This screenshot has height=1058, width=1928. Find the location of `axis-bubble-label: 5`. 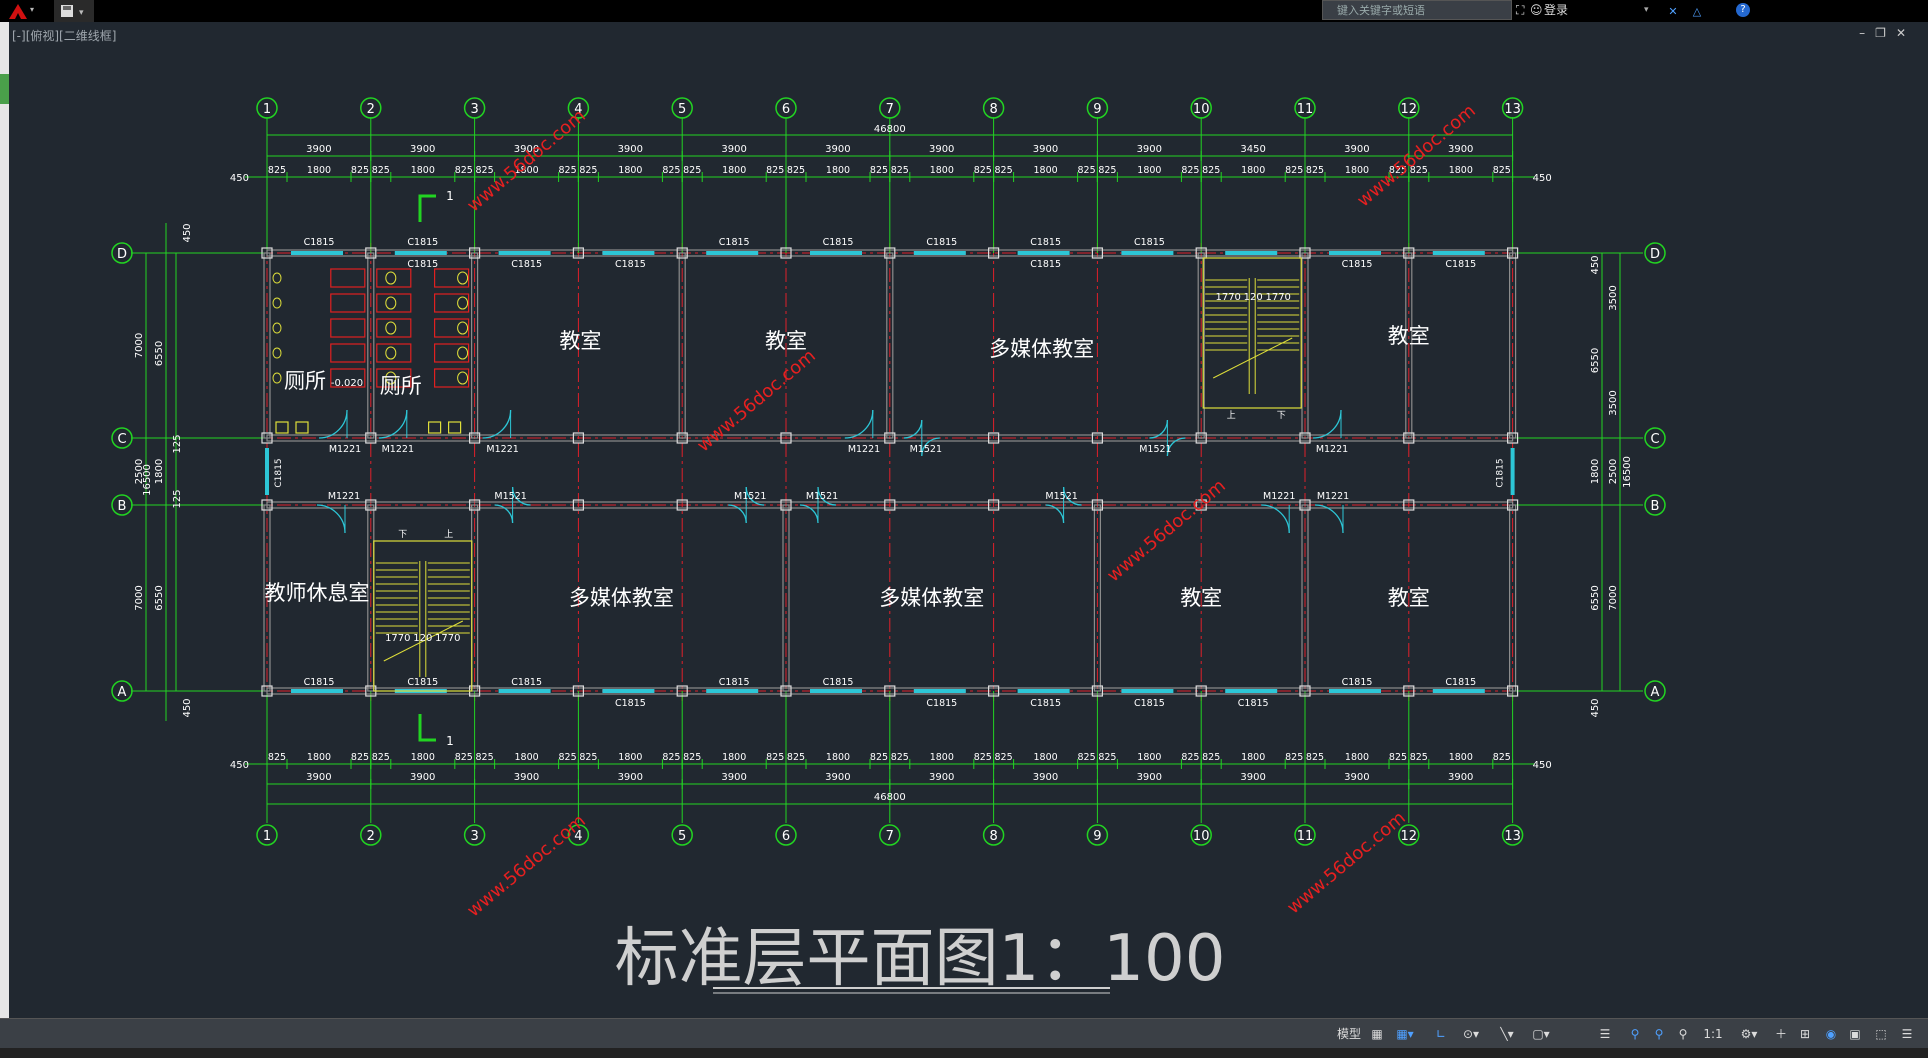

axis-bubble-label: 5 is located at coordinates (682, 836).